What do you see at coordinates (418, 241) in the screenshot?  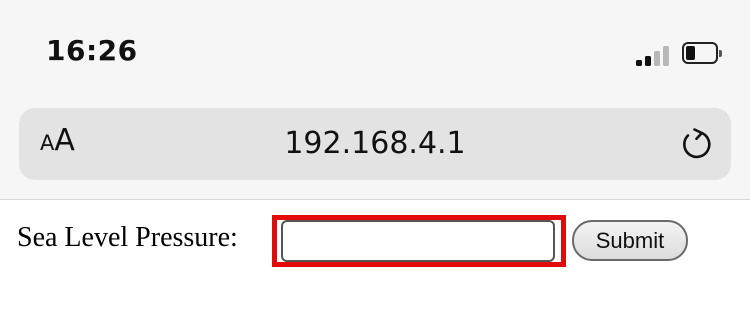 I see `sea-level-pressure-input` at bounding box center [418, 241].